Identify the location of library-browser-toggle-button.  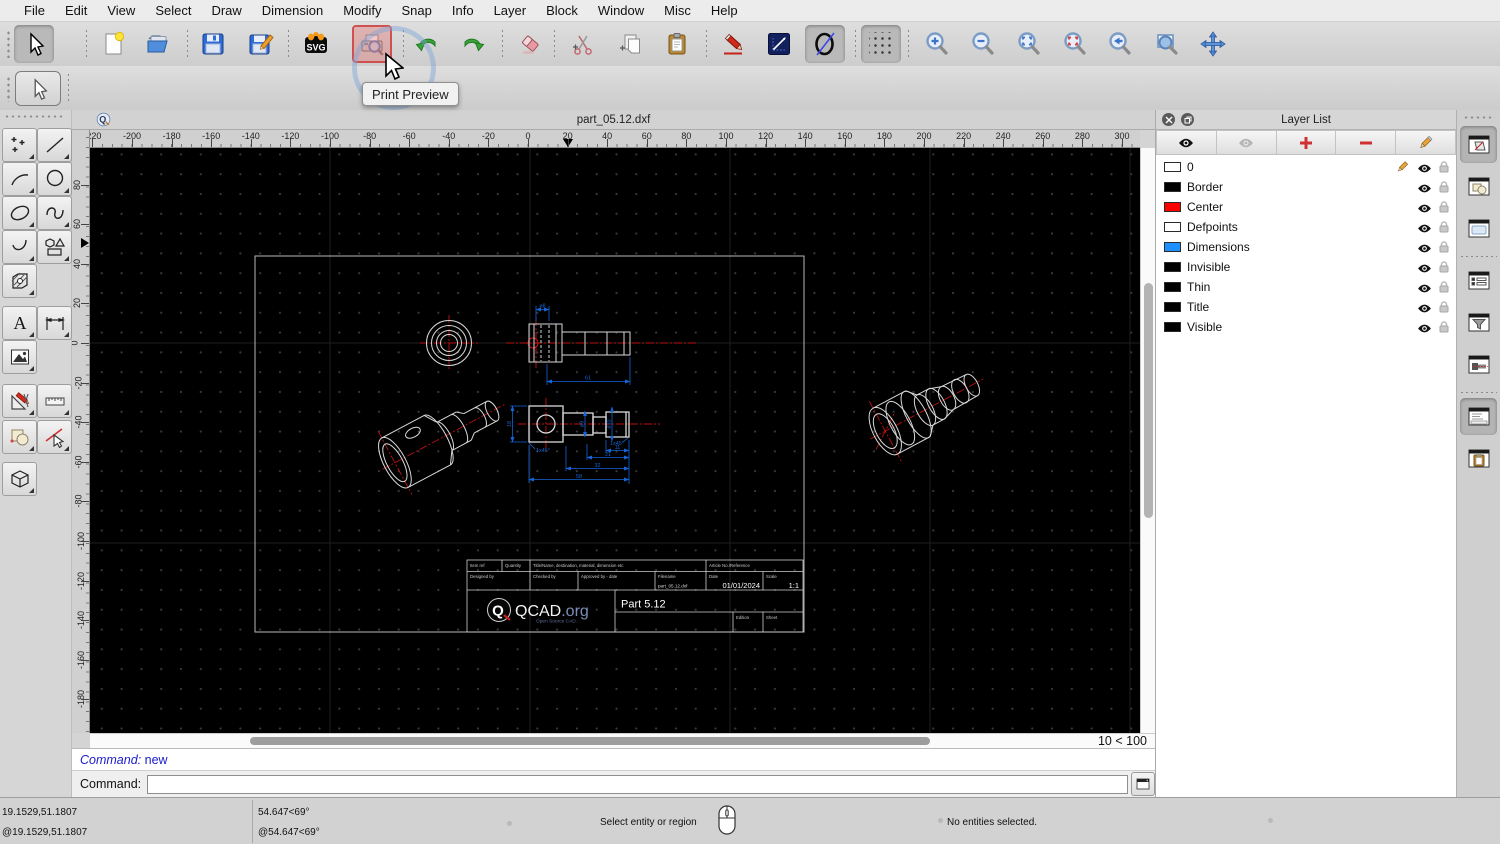
(1478, 364).